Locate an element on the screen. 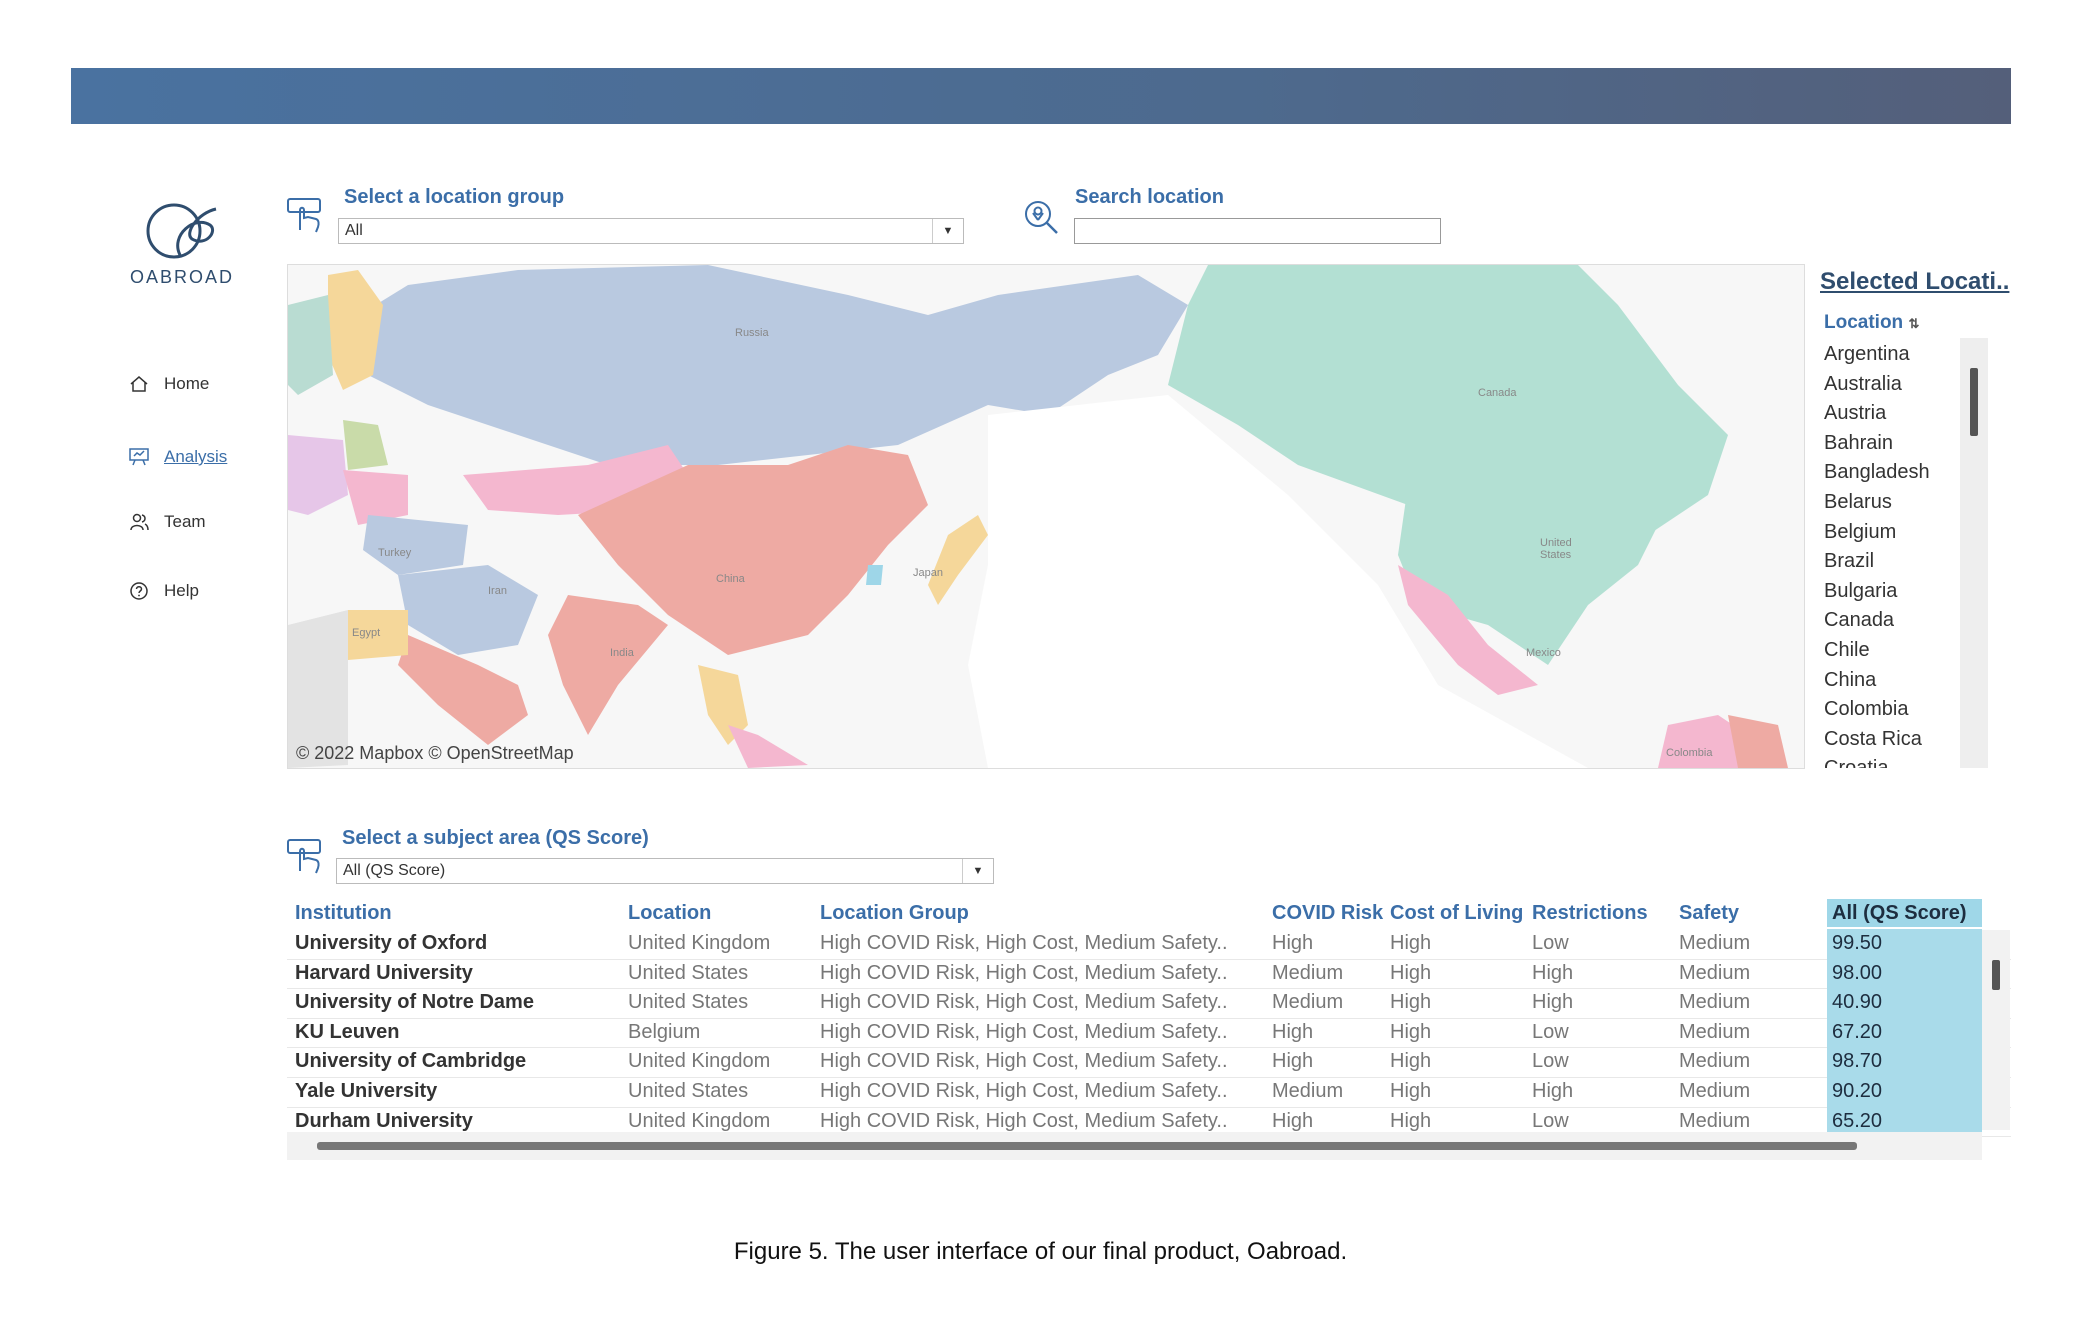 The width and height of the screenshot is (2081, 1340). list-item: Colombia is located at coordinates (1894, 710).